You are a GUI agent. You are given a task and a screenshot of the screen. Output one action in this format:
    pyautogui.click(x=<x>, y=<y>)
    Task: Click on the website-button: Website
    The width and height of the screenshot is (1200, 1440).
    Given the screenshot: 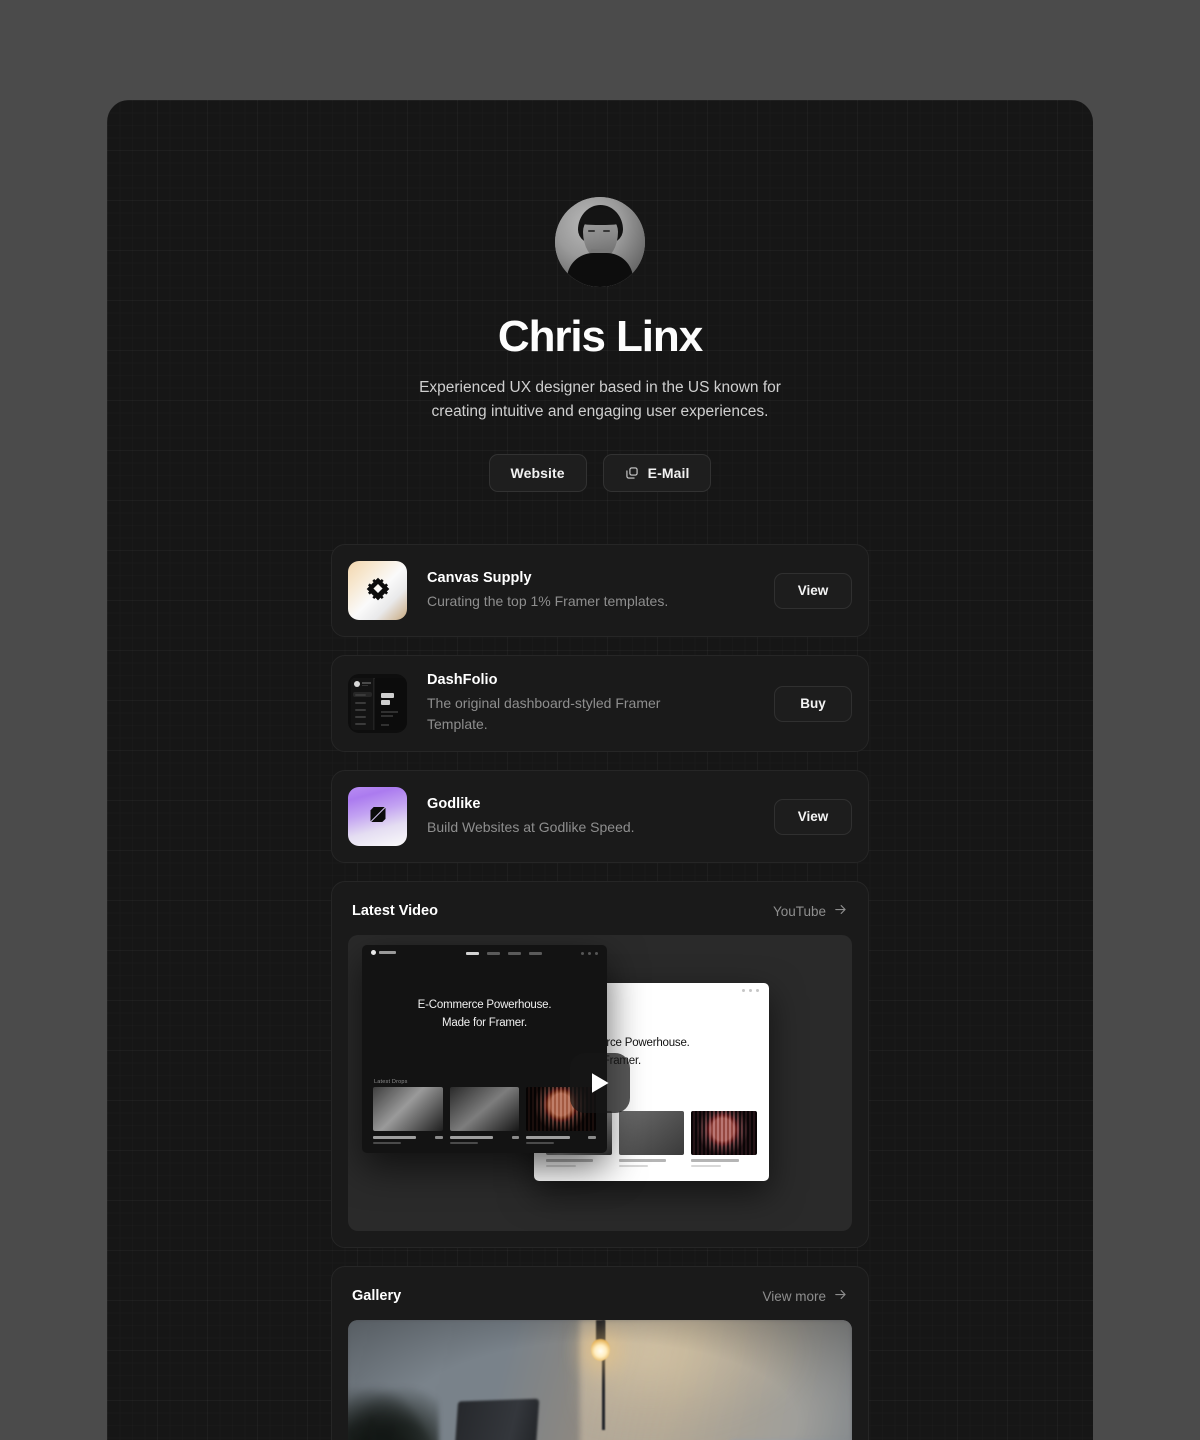 What is the action you would take?
    pyautogui.click(x=537, y=473)
    